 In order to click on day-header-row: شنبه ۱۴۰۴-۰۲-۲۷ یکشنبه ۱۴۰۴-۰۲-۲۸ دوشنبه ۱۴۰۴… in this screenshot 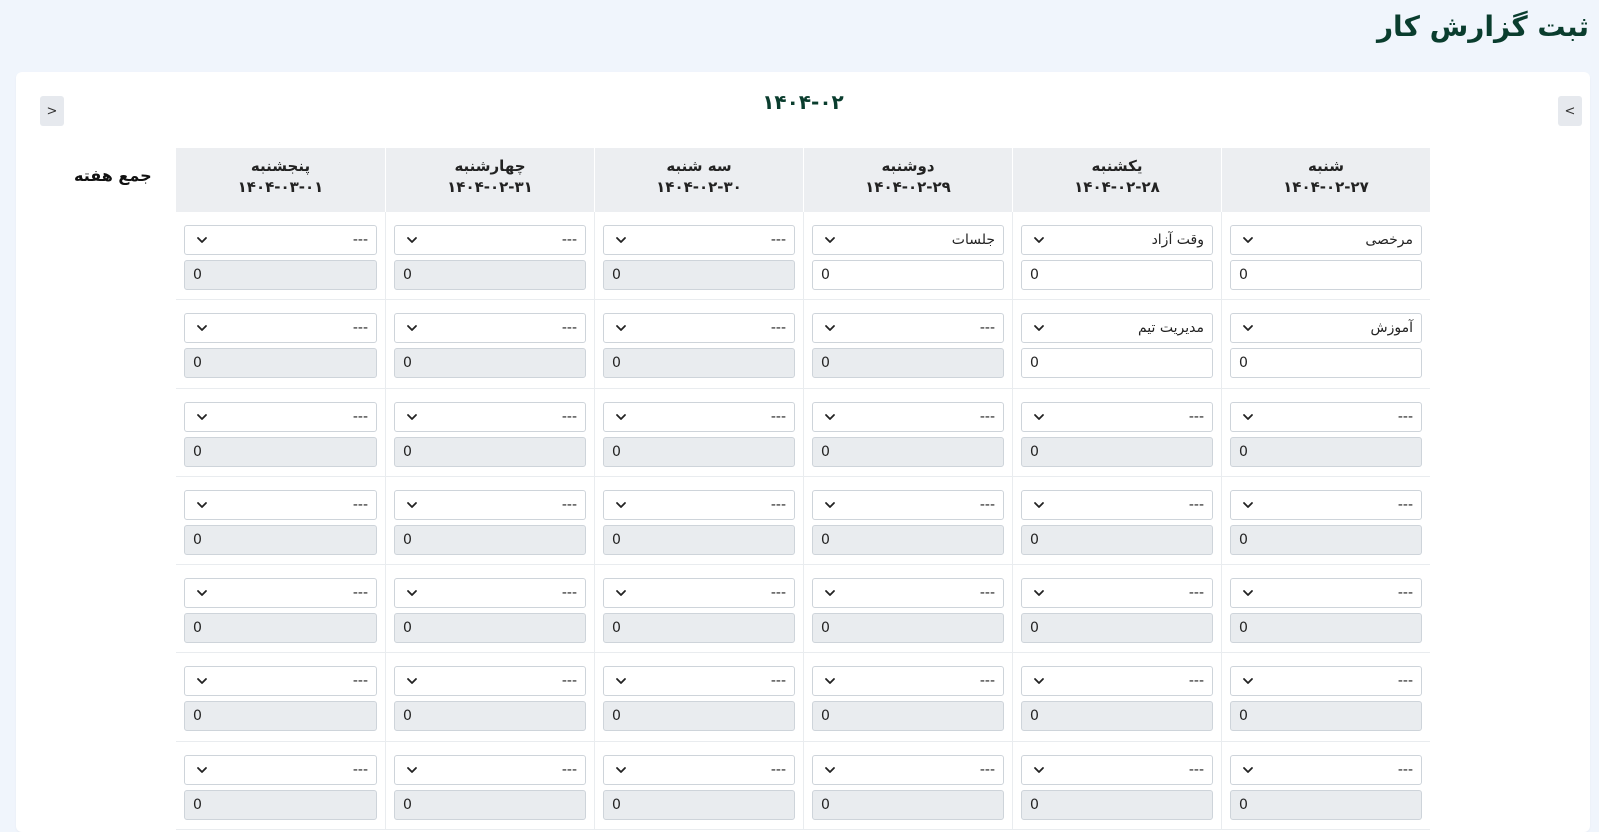, I will do `click(803, 180)`.